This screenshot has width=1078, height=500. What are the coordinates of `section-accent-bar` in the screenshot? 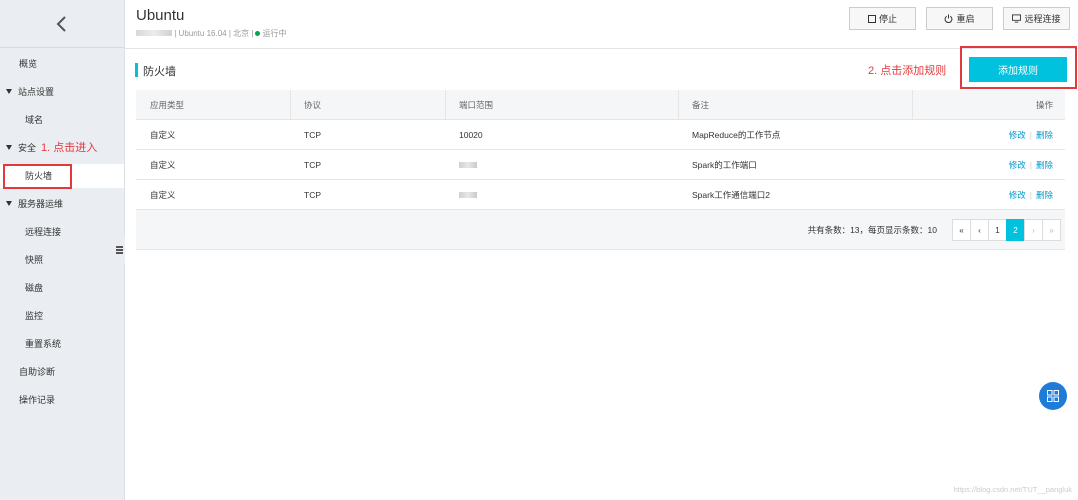 It's located at (136, 70).